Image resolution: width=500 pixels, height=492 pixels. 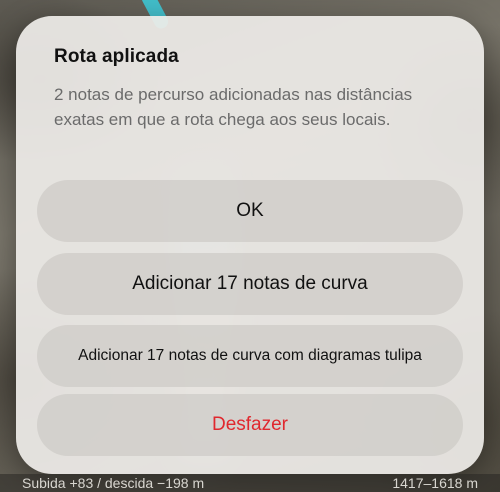 What do you see at coordinates (250, 284) in the screenshot?
I see `add-turn-notes-button: Adicionar 17 notas de curva` at bounding box center [250, 284].